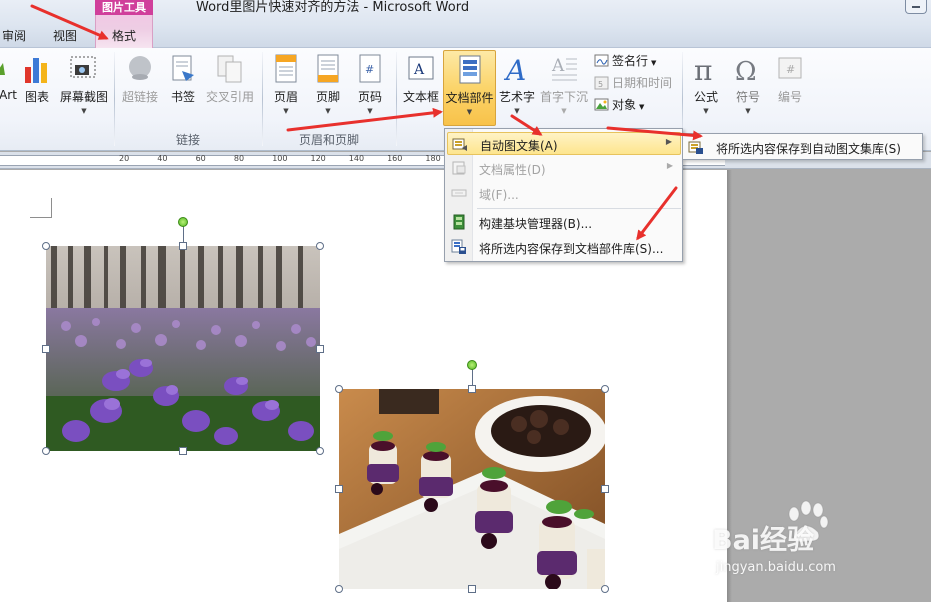 The width and height of the screenshot is (931, 602). I want to click on tab-review: 审阅, so click(14, 35).